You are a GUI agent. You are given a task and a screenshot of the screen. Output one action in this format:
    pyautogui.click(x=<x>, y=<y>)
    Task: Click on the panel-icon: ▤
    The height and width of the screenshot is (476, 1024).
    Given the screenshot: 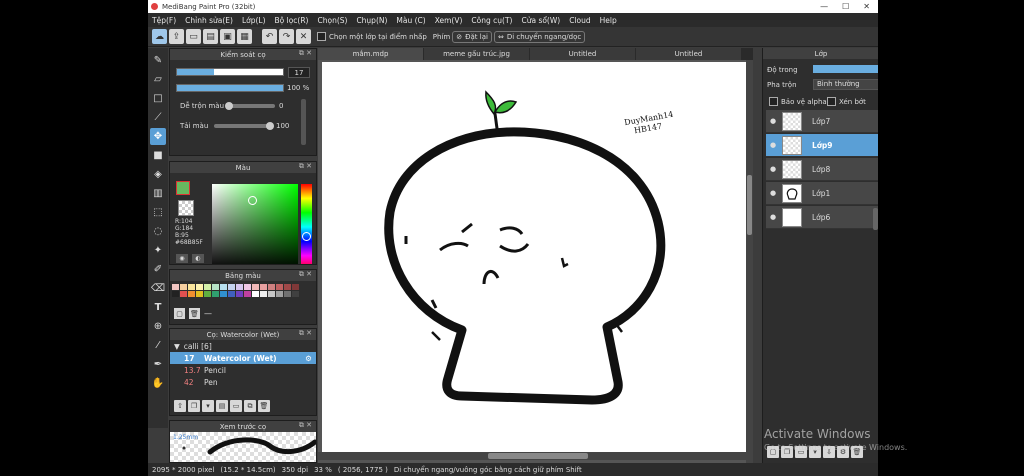 What is the action you would take?
    pyautogui.click(x=210, y=36)
    